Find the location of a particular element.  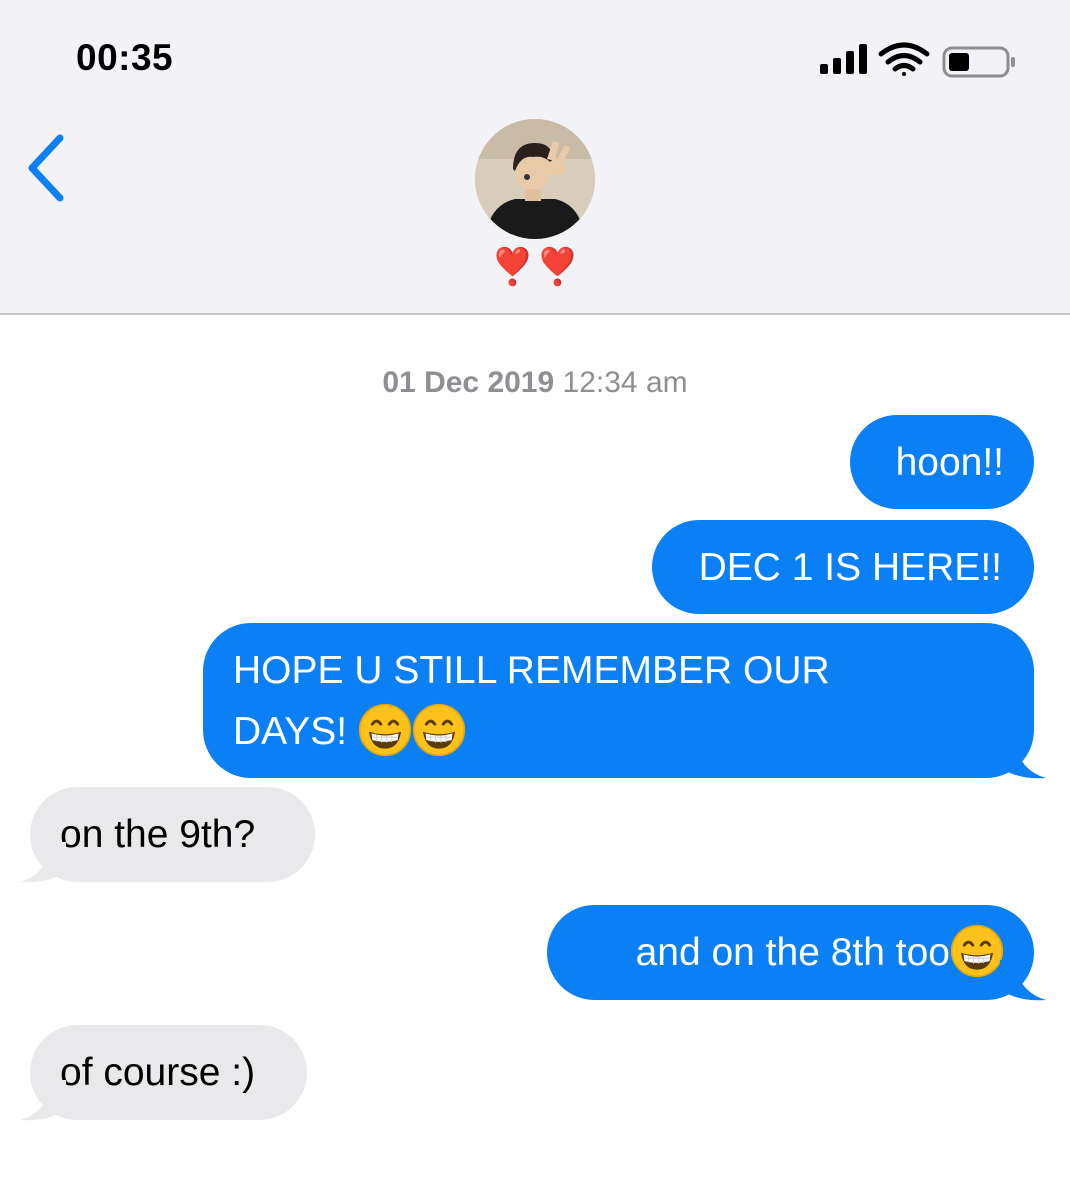

sent-message-bubble: DEC 1 IS HERE!! is located at coordinates (843, 567).